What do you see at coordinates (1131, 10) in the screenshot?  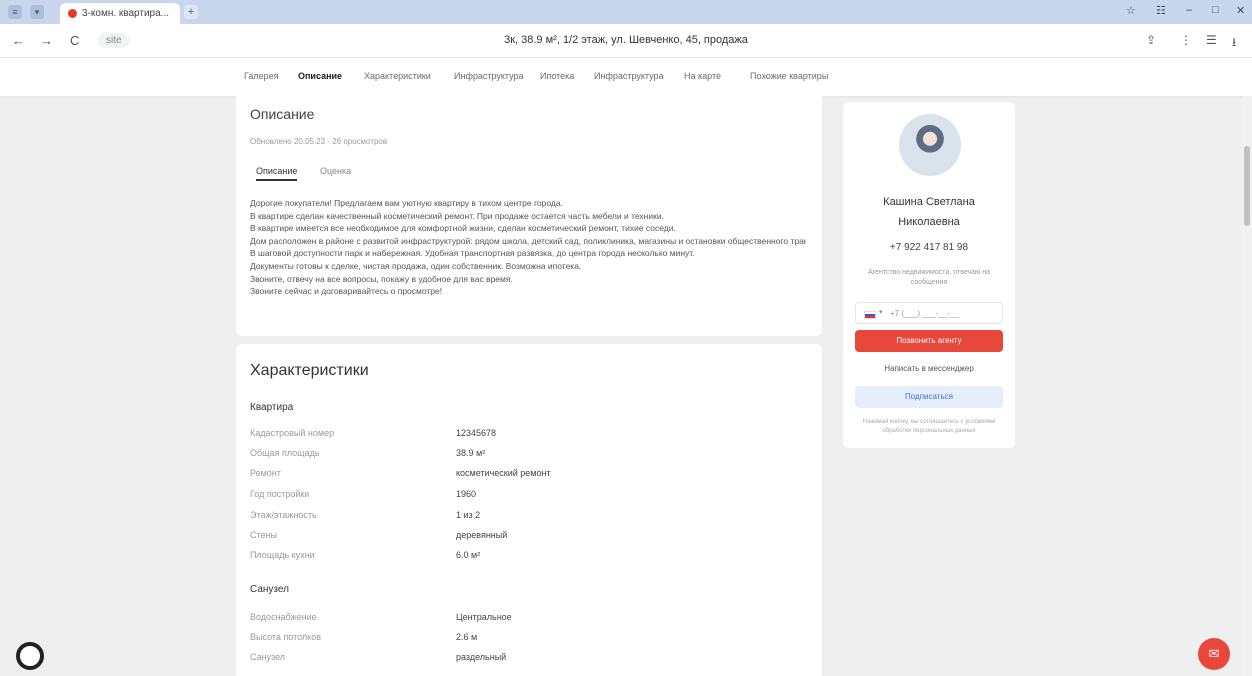 I see `bookmark-icon: ☆` at bounding box center [1131, 10].